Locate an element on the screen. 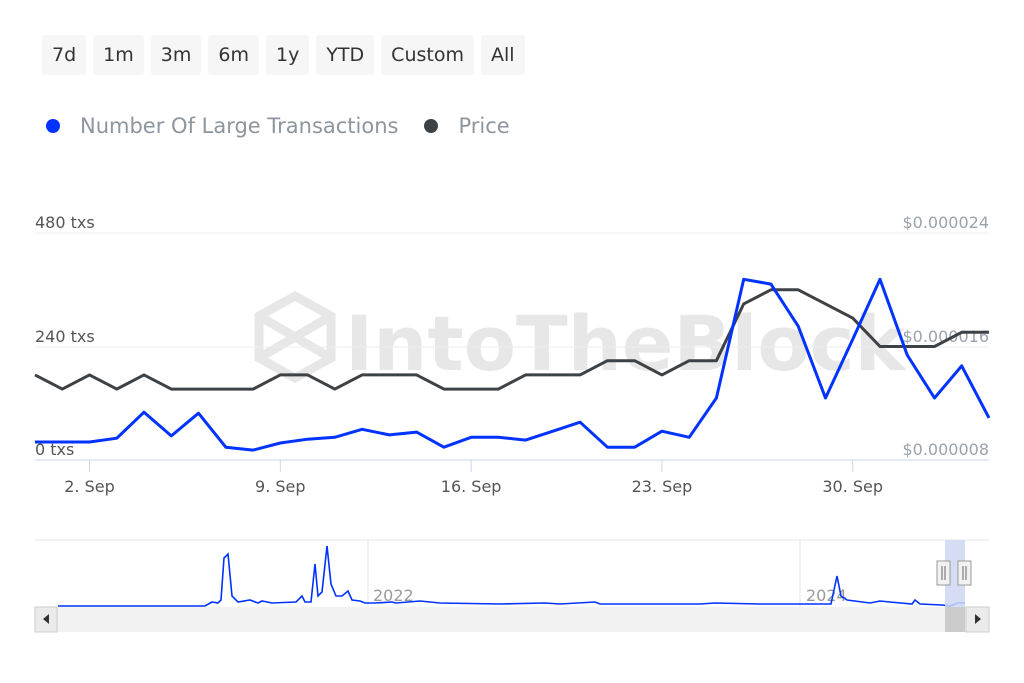 Image resolution: width=1024 pixels, height=683 pixels. watermark-logo-icon is located at coordinates (295, 337).